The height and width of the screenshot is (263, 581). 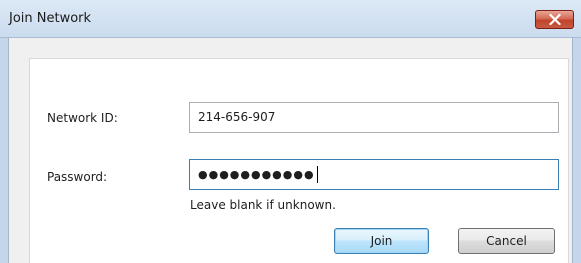 What do you see at coordinates (374, 117) in the screenshot?
I see `network-id-field: 214-656-907` at bounding box center [374, 117].